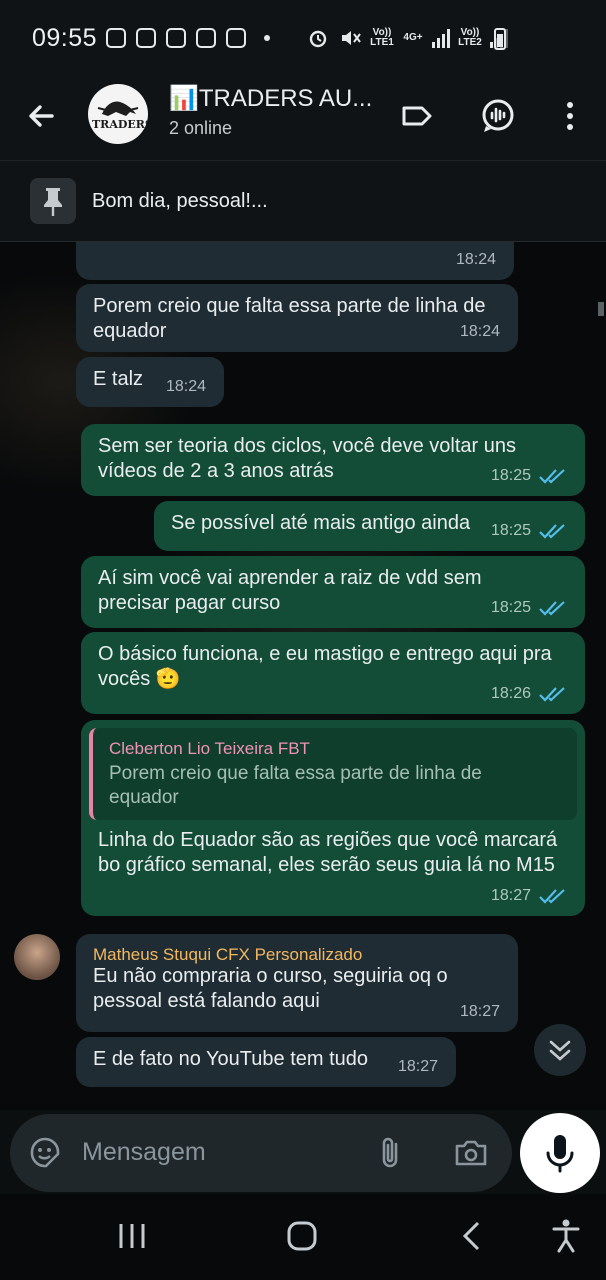  Describe the element at coordinates (303, 118) in the screenshot. I see `chat-header: TRADERS 📊TRADERS AU... 2 online` at that location.